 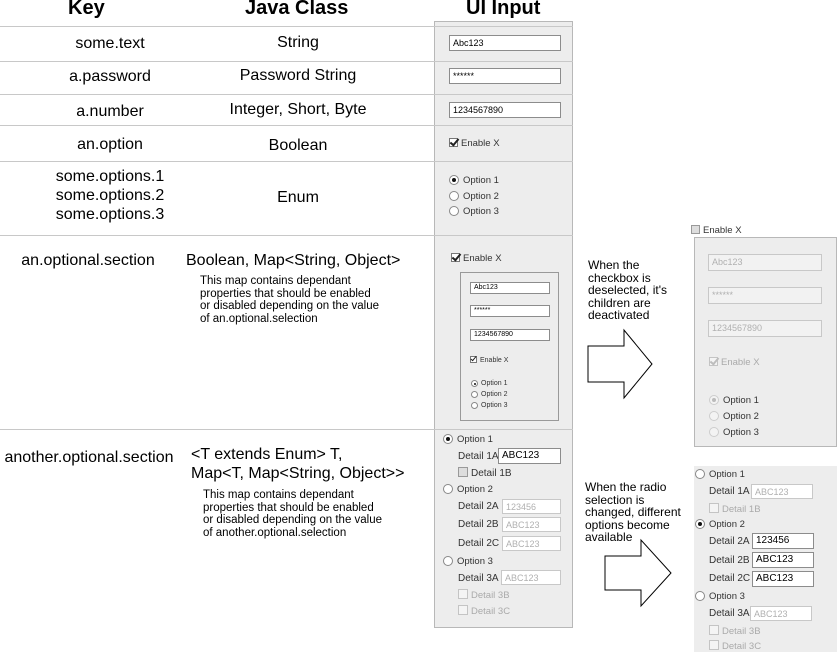 What do you see at coordinates (531, 506) in the screenshot?
I see `detail-2a-field: 123456` at bounding box center [531, 506].